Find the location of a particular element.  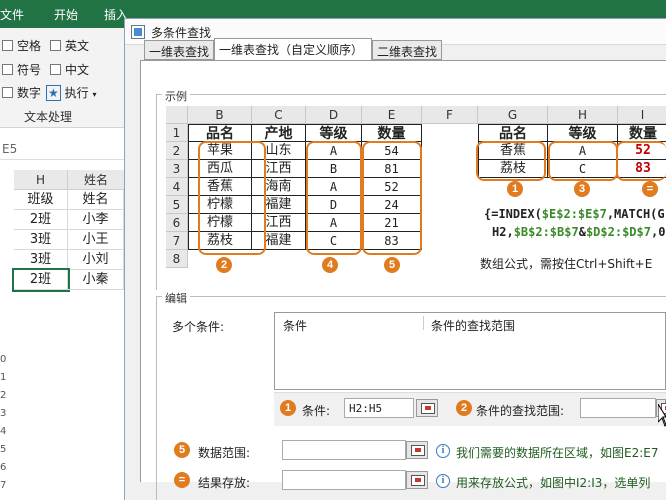

checkbox-space-label: 空格 is located at coordinates (29, 46).